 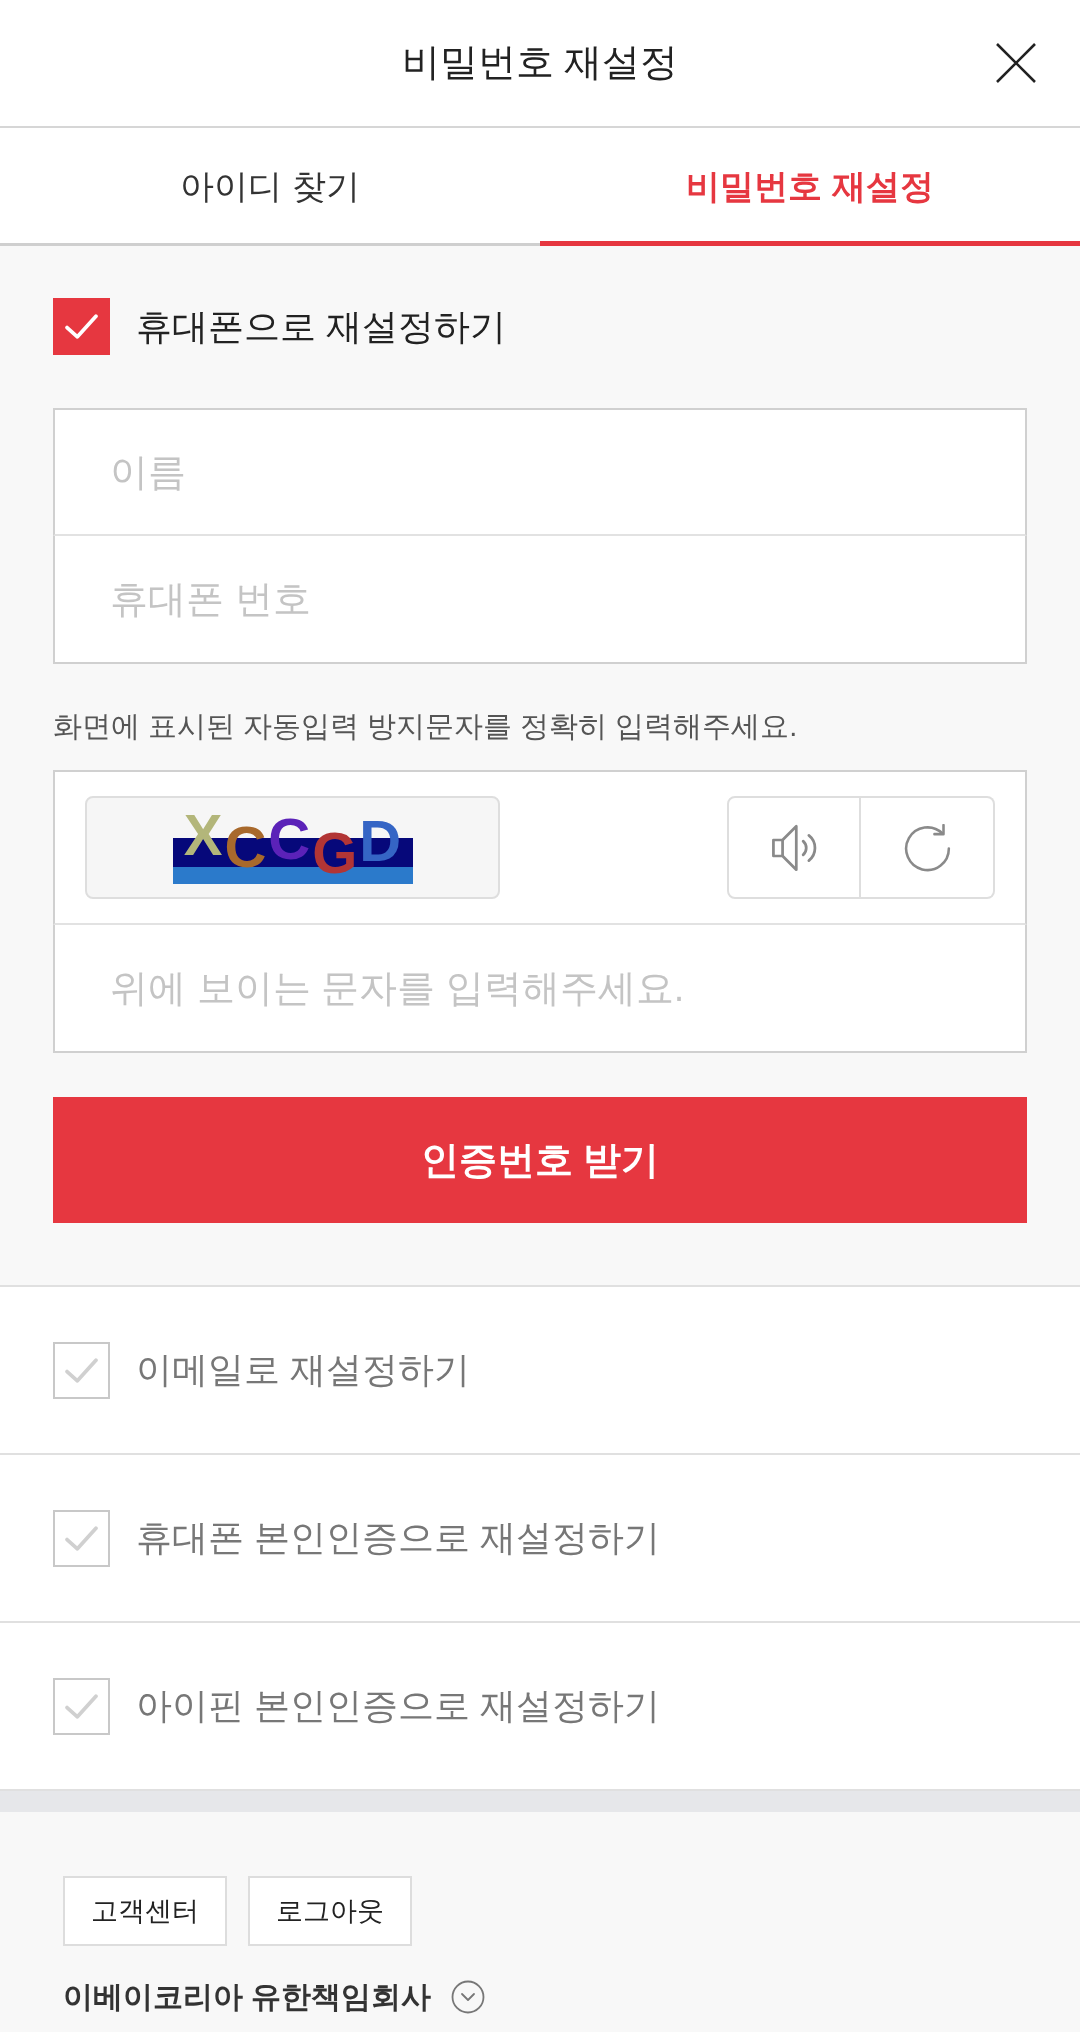 I want to click on option-label: 휴대폰 본인인증으로 재설정하기, so click(x=398, y=1538).